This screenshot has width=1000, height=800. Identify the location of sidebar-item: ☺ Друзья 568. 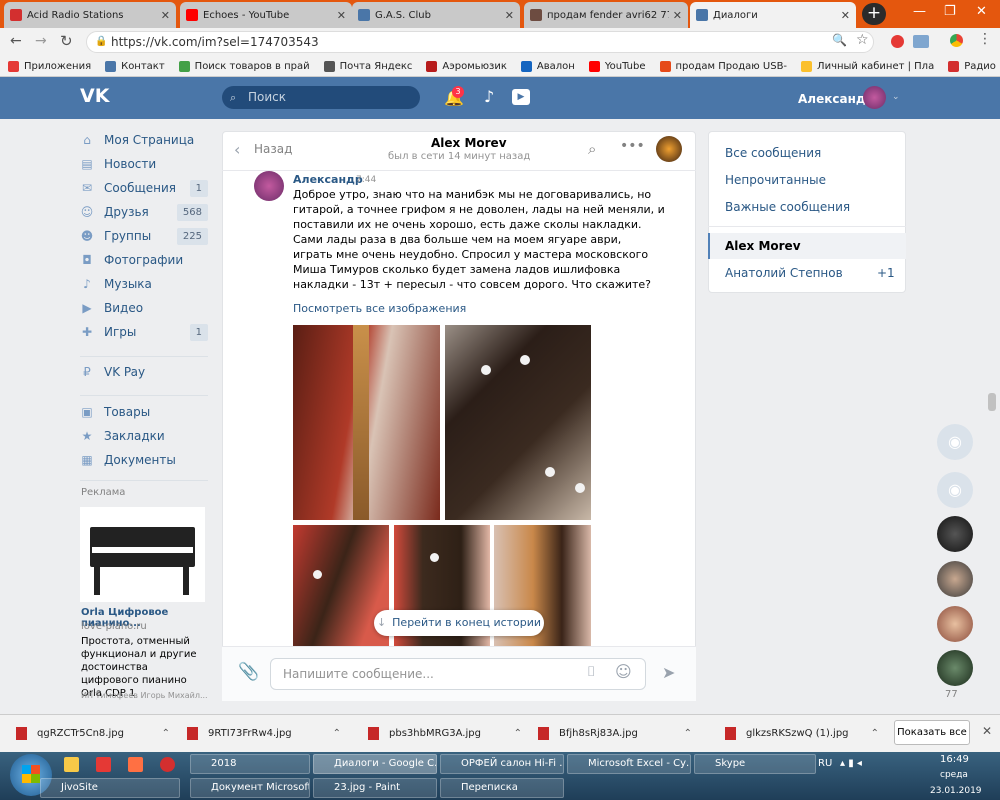
(144, 212).